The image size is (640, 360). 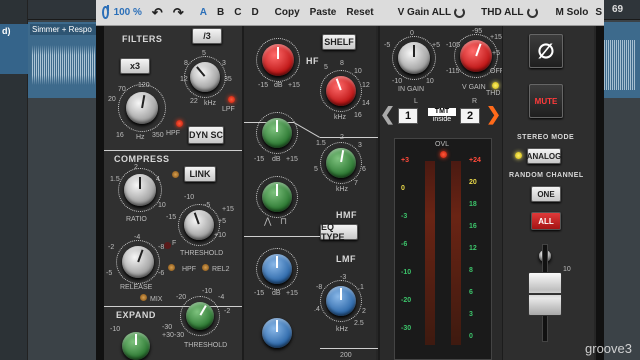 What do you see at coordinates (546, 137) in the screenshot?
I see `stereo-mode-label: STEREO MODE` at bounding box center [546, 137].